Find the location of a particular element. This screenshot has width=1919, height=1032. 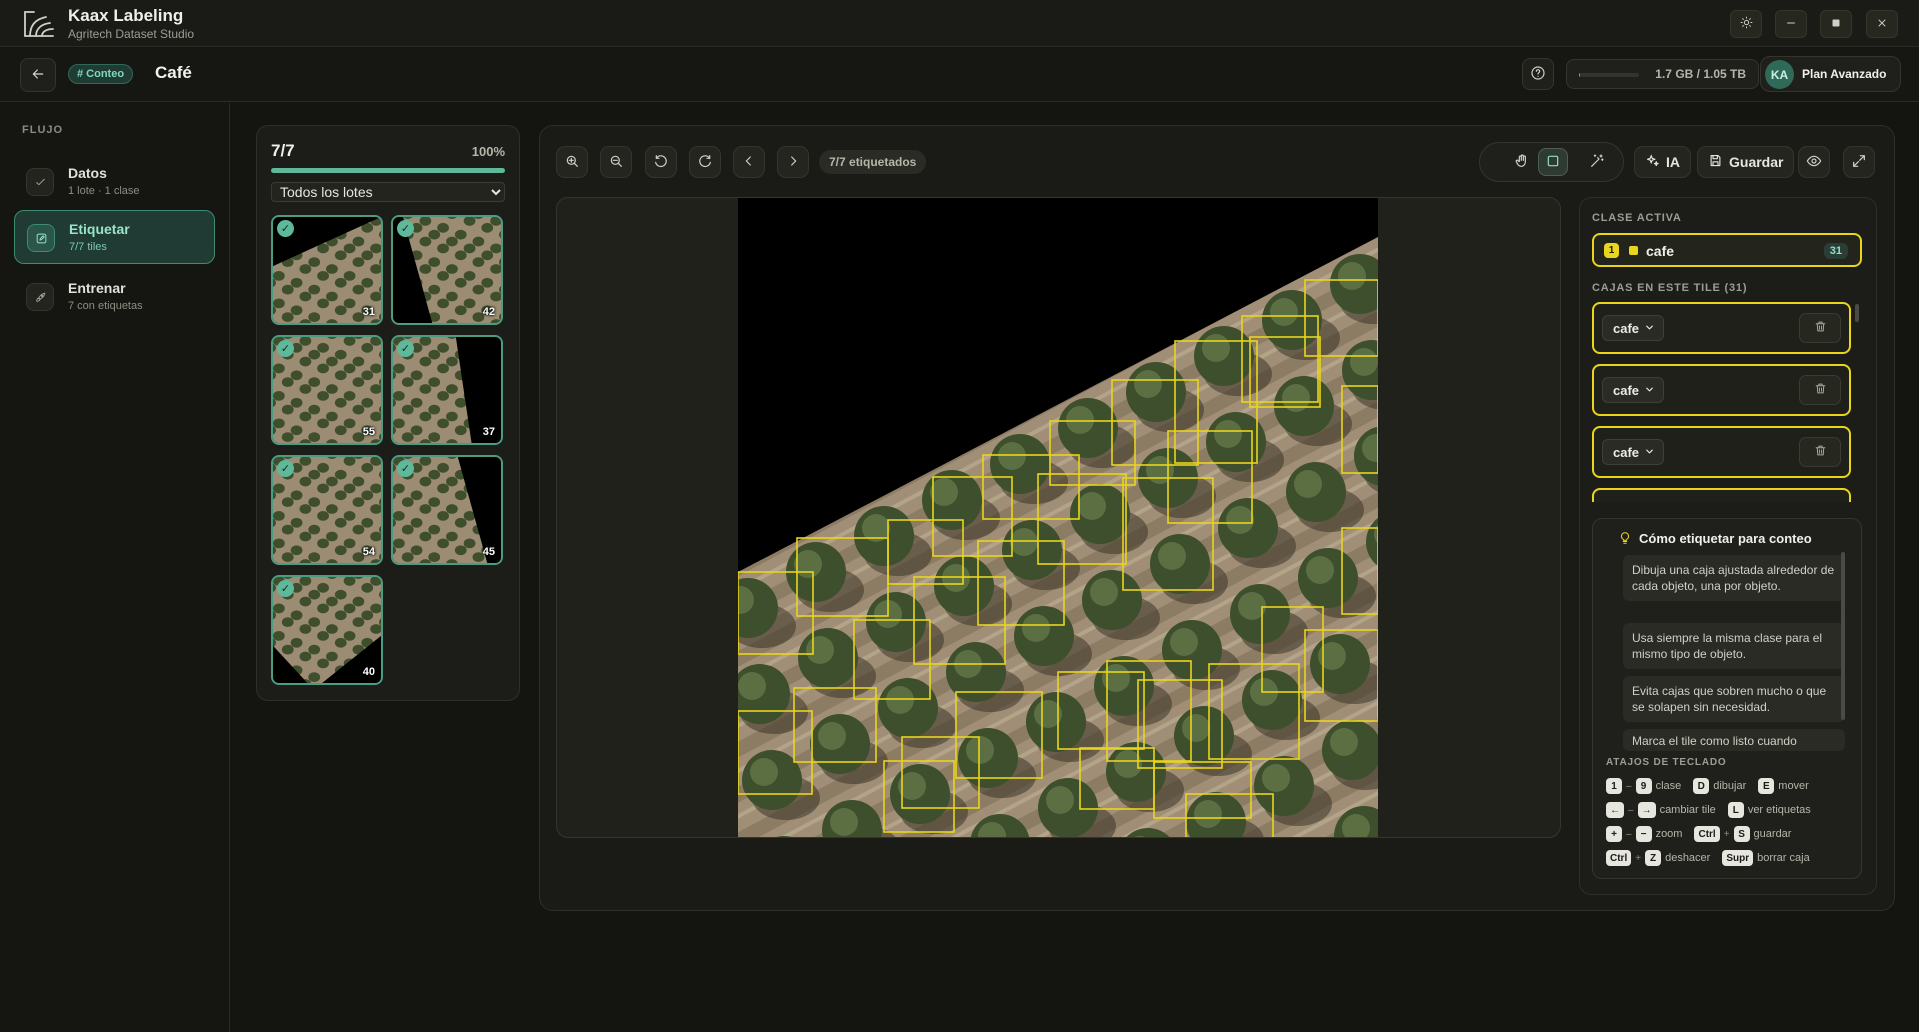

box-list-item is located at coordinates (1721, 495).